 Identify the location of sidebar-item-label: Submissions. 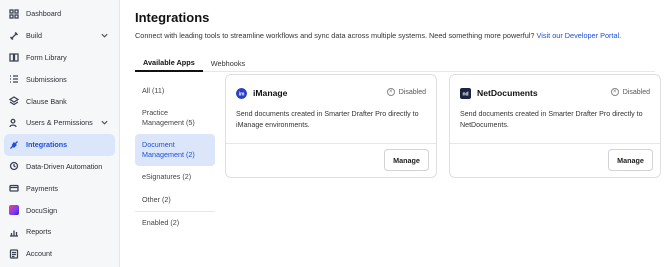
(46, 79).